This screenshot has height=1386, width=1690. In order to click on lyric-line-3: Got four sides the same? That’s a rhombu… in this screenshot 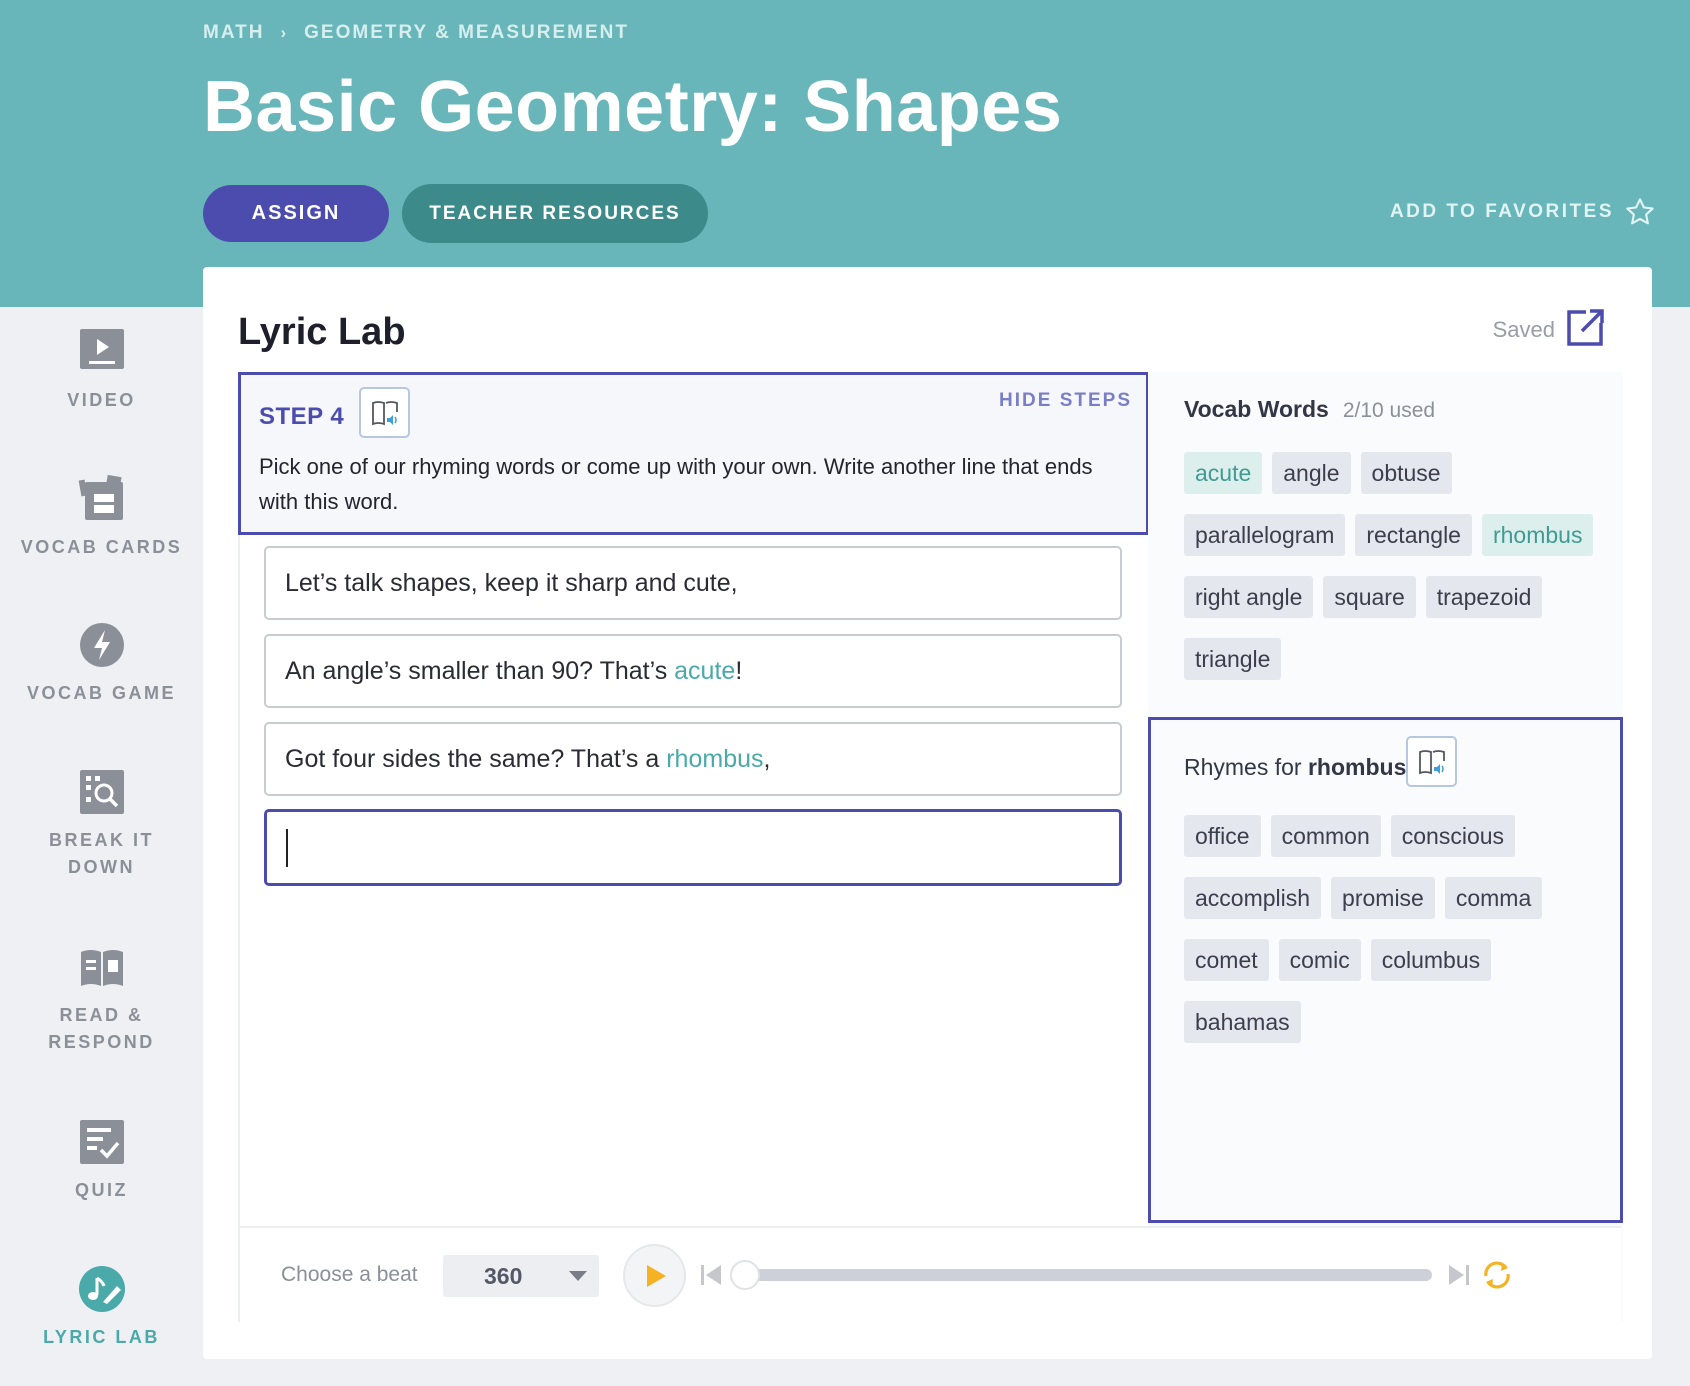, I will do `click(693, 759)`.